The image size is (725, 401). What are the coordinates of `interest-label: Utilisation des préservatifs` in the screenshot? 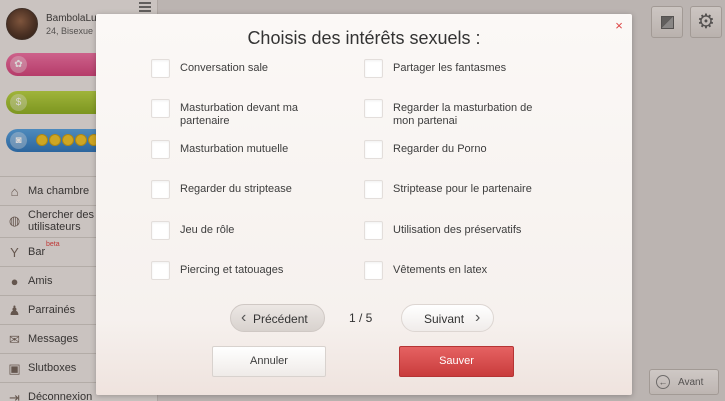 It's located at (457, 230).